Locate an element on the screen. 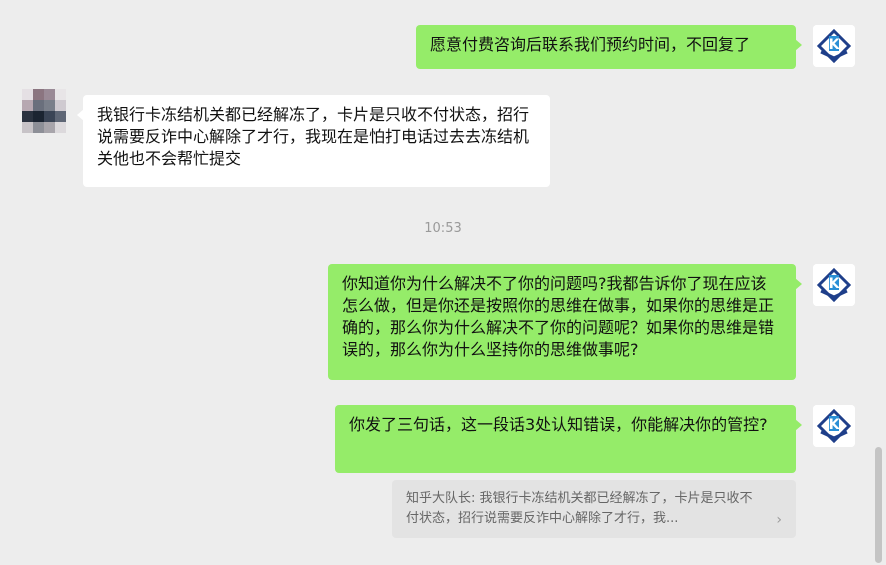 This screenshot has width=886, height=565. scrollbar-track is located at coordinates (879, 282).